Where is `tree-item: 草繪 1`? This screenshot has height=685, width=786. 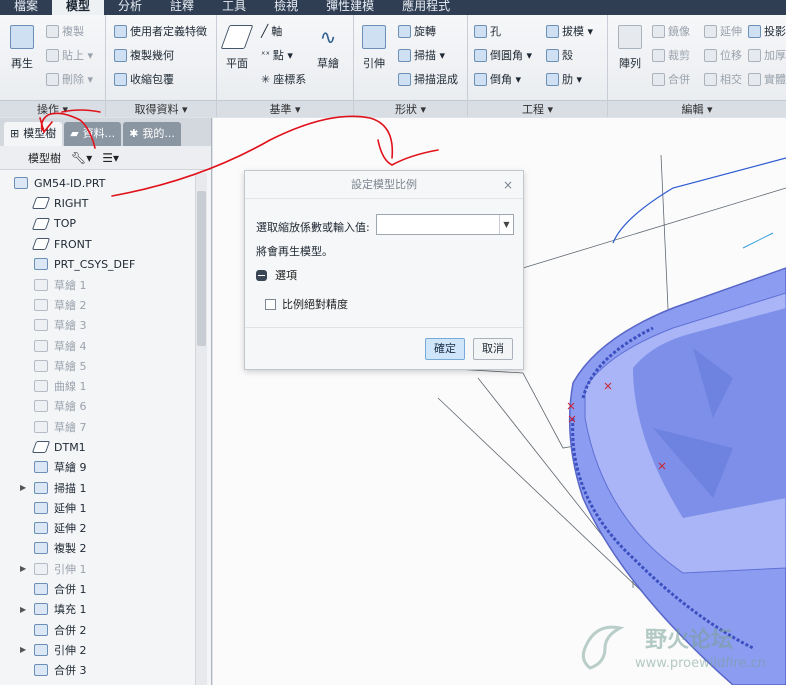
tree-item: 草繪 1 is located at coordinates (98, 284).